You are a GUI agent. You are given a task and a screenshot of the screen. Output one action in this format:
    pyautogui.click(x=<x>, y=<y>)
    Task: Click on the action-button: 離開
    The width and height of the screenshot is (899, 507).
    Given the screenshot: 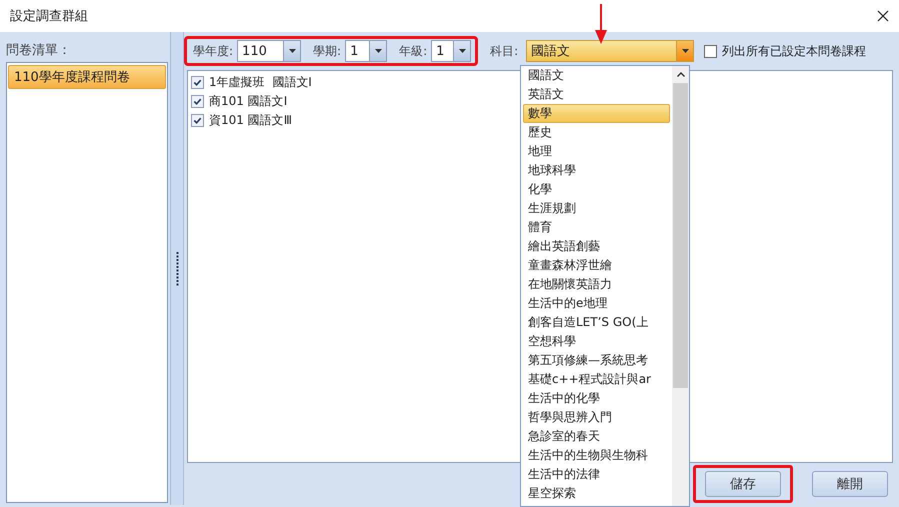 What is the action you would take?
    pyautogui.click(x=850, y=484)
    